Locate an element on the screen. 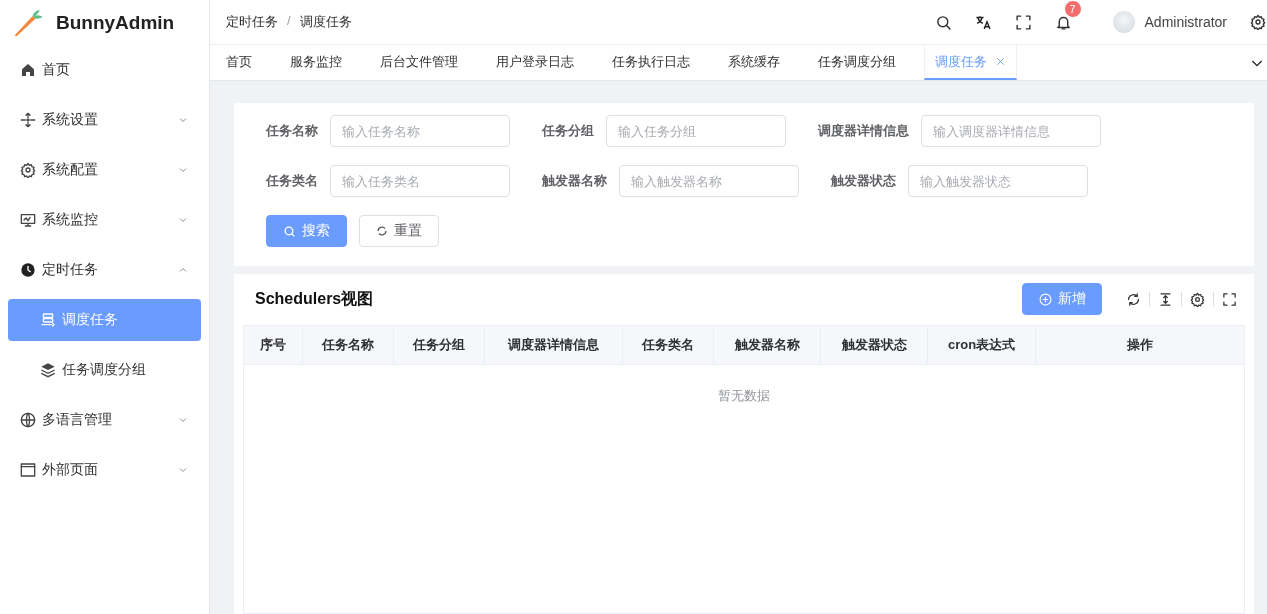  plus-circle-icon is located at coordinates (1045, 299).